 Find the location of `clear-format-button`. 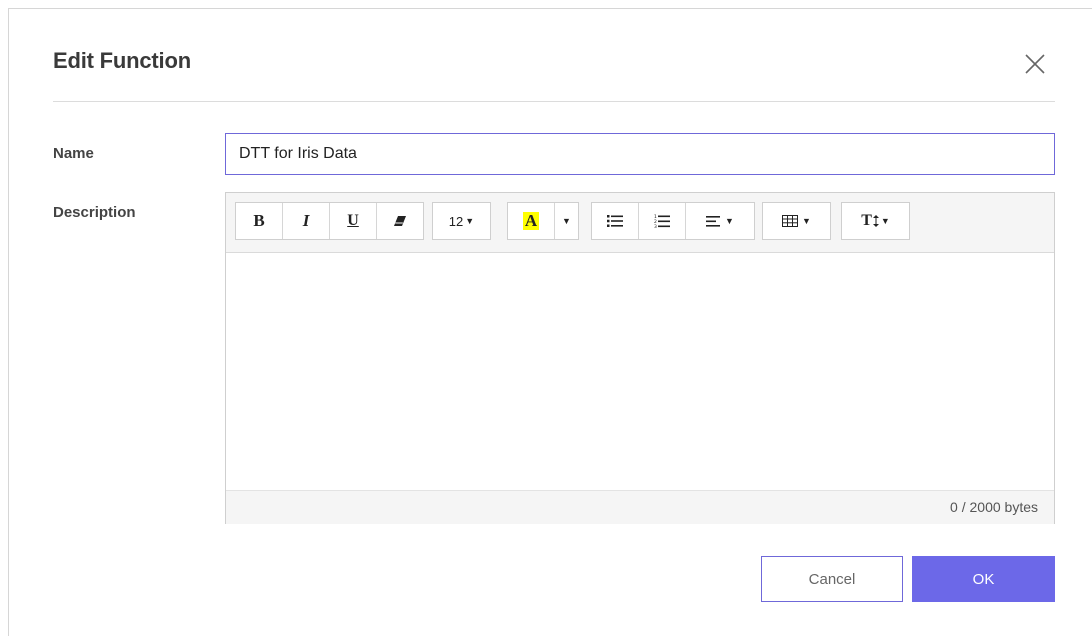

clear-format-button is located at coordinates (400, 221).